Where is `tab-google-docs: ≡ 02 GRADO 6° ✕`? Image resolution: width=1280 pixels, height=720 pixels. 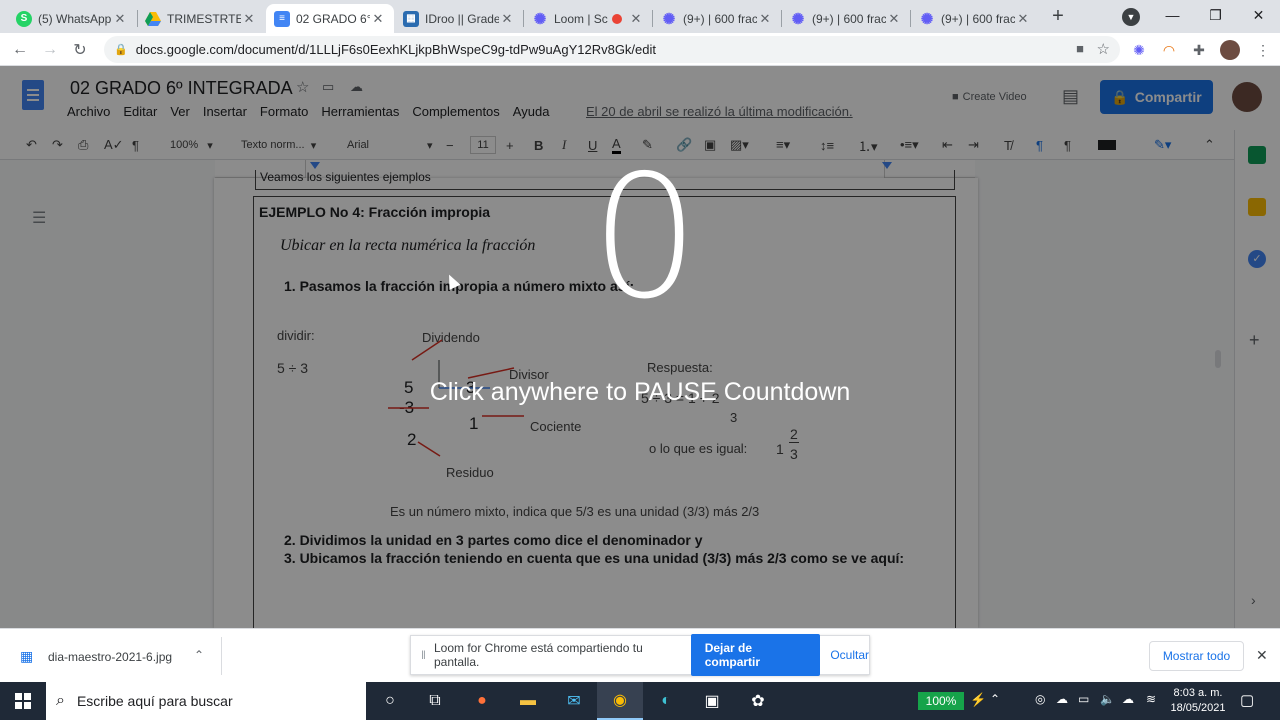
tab-google-docs: ≡ 02 GRADO 6° ✕ is located at coordinates (330, 18).